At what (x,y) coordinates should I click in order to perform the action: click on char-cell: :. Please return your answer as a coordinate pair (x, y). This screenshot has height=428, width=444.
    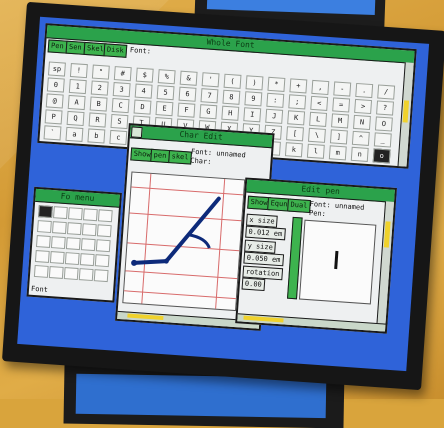
    Looking at the image, I should click on (275, 100).